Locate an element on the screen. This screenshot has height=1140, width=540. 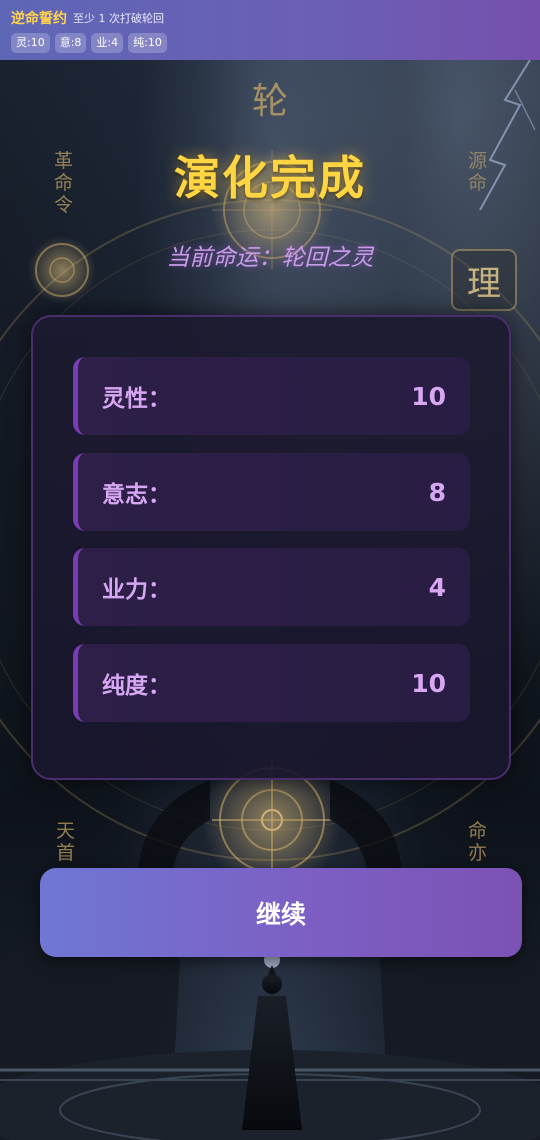
chip-spirit: 灵:10 is located at coordinates (30, 43).